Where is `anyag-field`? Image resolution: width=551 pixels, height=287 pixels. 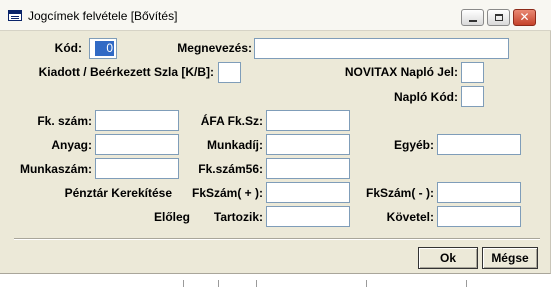 anyag-field is located at coordinates (137, 144).